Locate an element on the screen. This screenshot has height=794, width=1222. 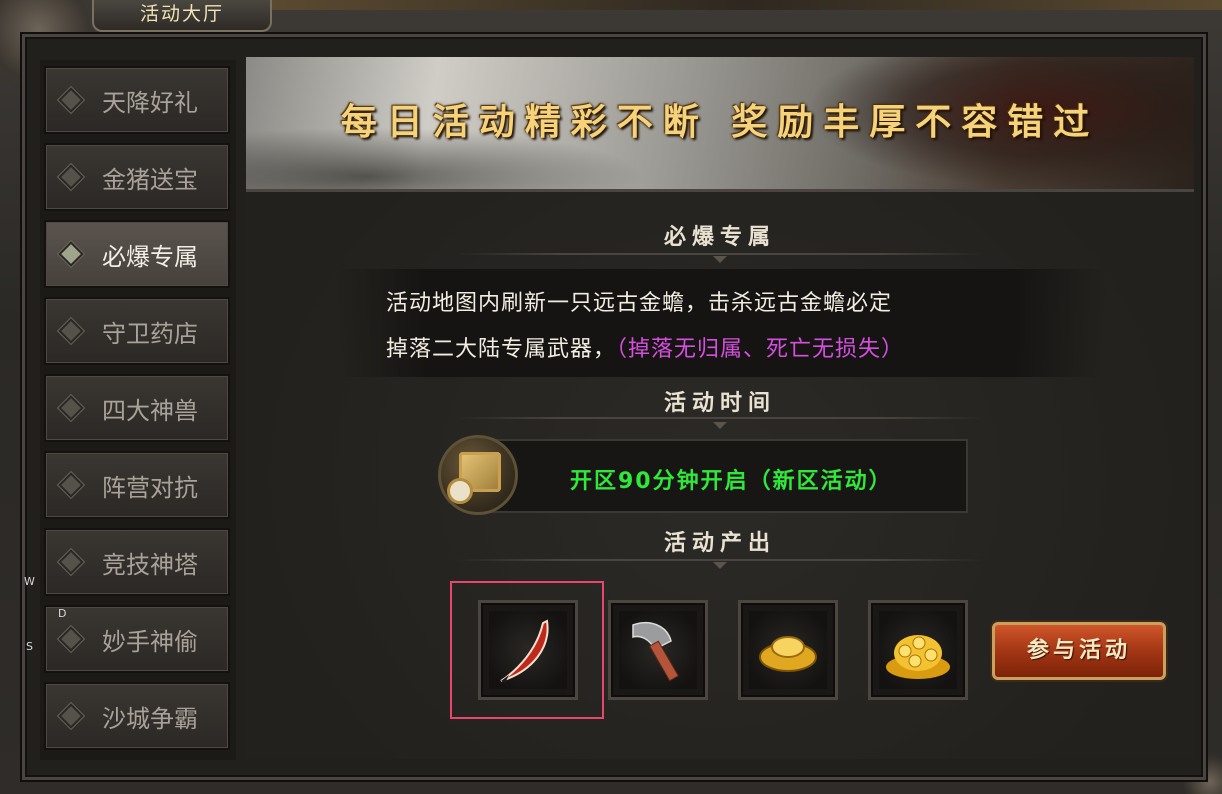
sidebar-item-jinzhu: 金猪送宝 is located at coordinates (137, 177).